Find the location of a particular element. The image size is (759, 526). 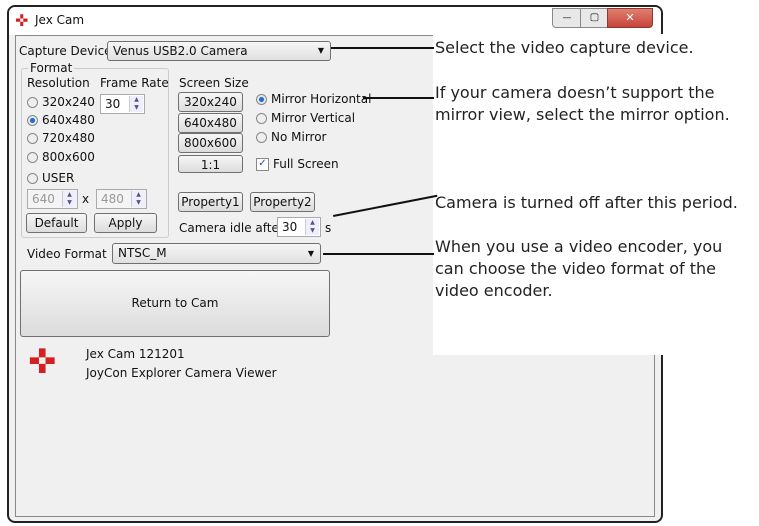

video-format-label: Video Format is located at coordinates (67, 254).